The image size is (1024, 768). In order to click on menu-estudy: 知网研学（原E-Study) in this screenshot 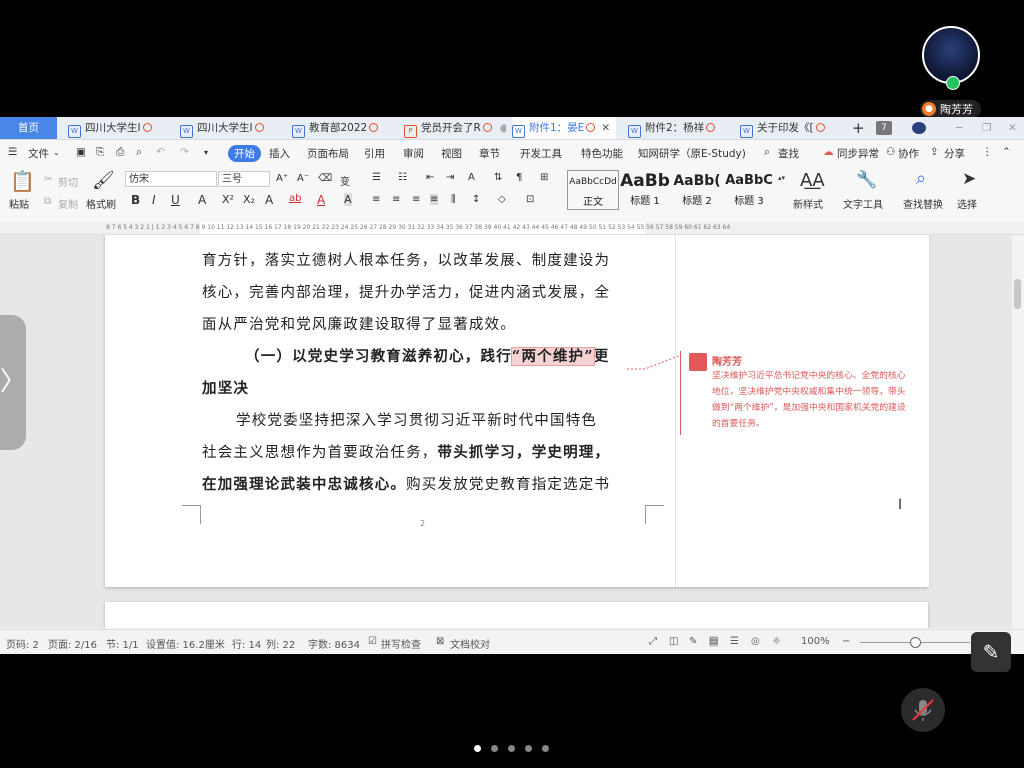, I will do `click(692, 153)`.